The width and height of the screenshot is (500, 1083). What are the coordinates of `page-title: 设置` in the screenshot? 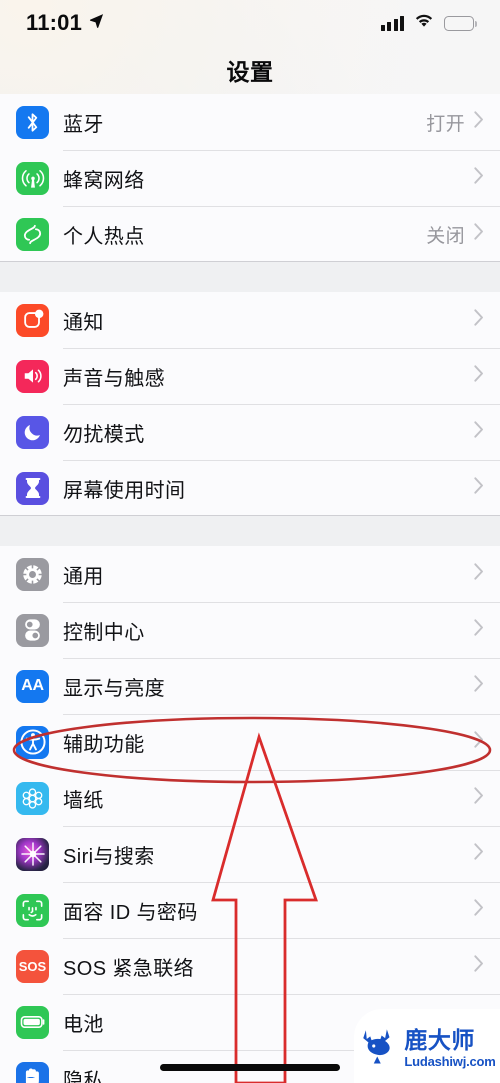 It's located at (250, 72).